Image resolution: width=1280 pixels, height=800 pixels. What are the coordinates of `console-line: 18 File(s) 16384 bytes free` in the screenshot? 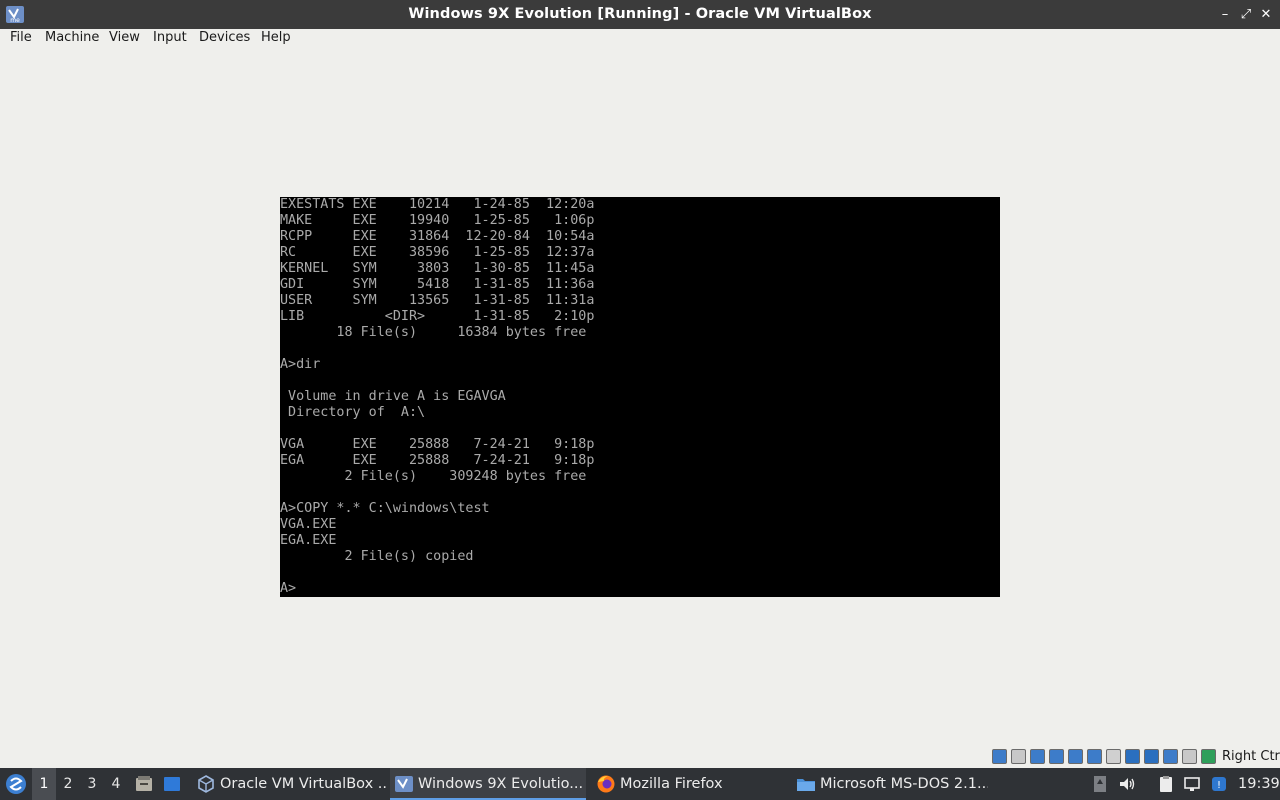 It's located at (433, 332).